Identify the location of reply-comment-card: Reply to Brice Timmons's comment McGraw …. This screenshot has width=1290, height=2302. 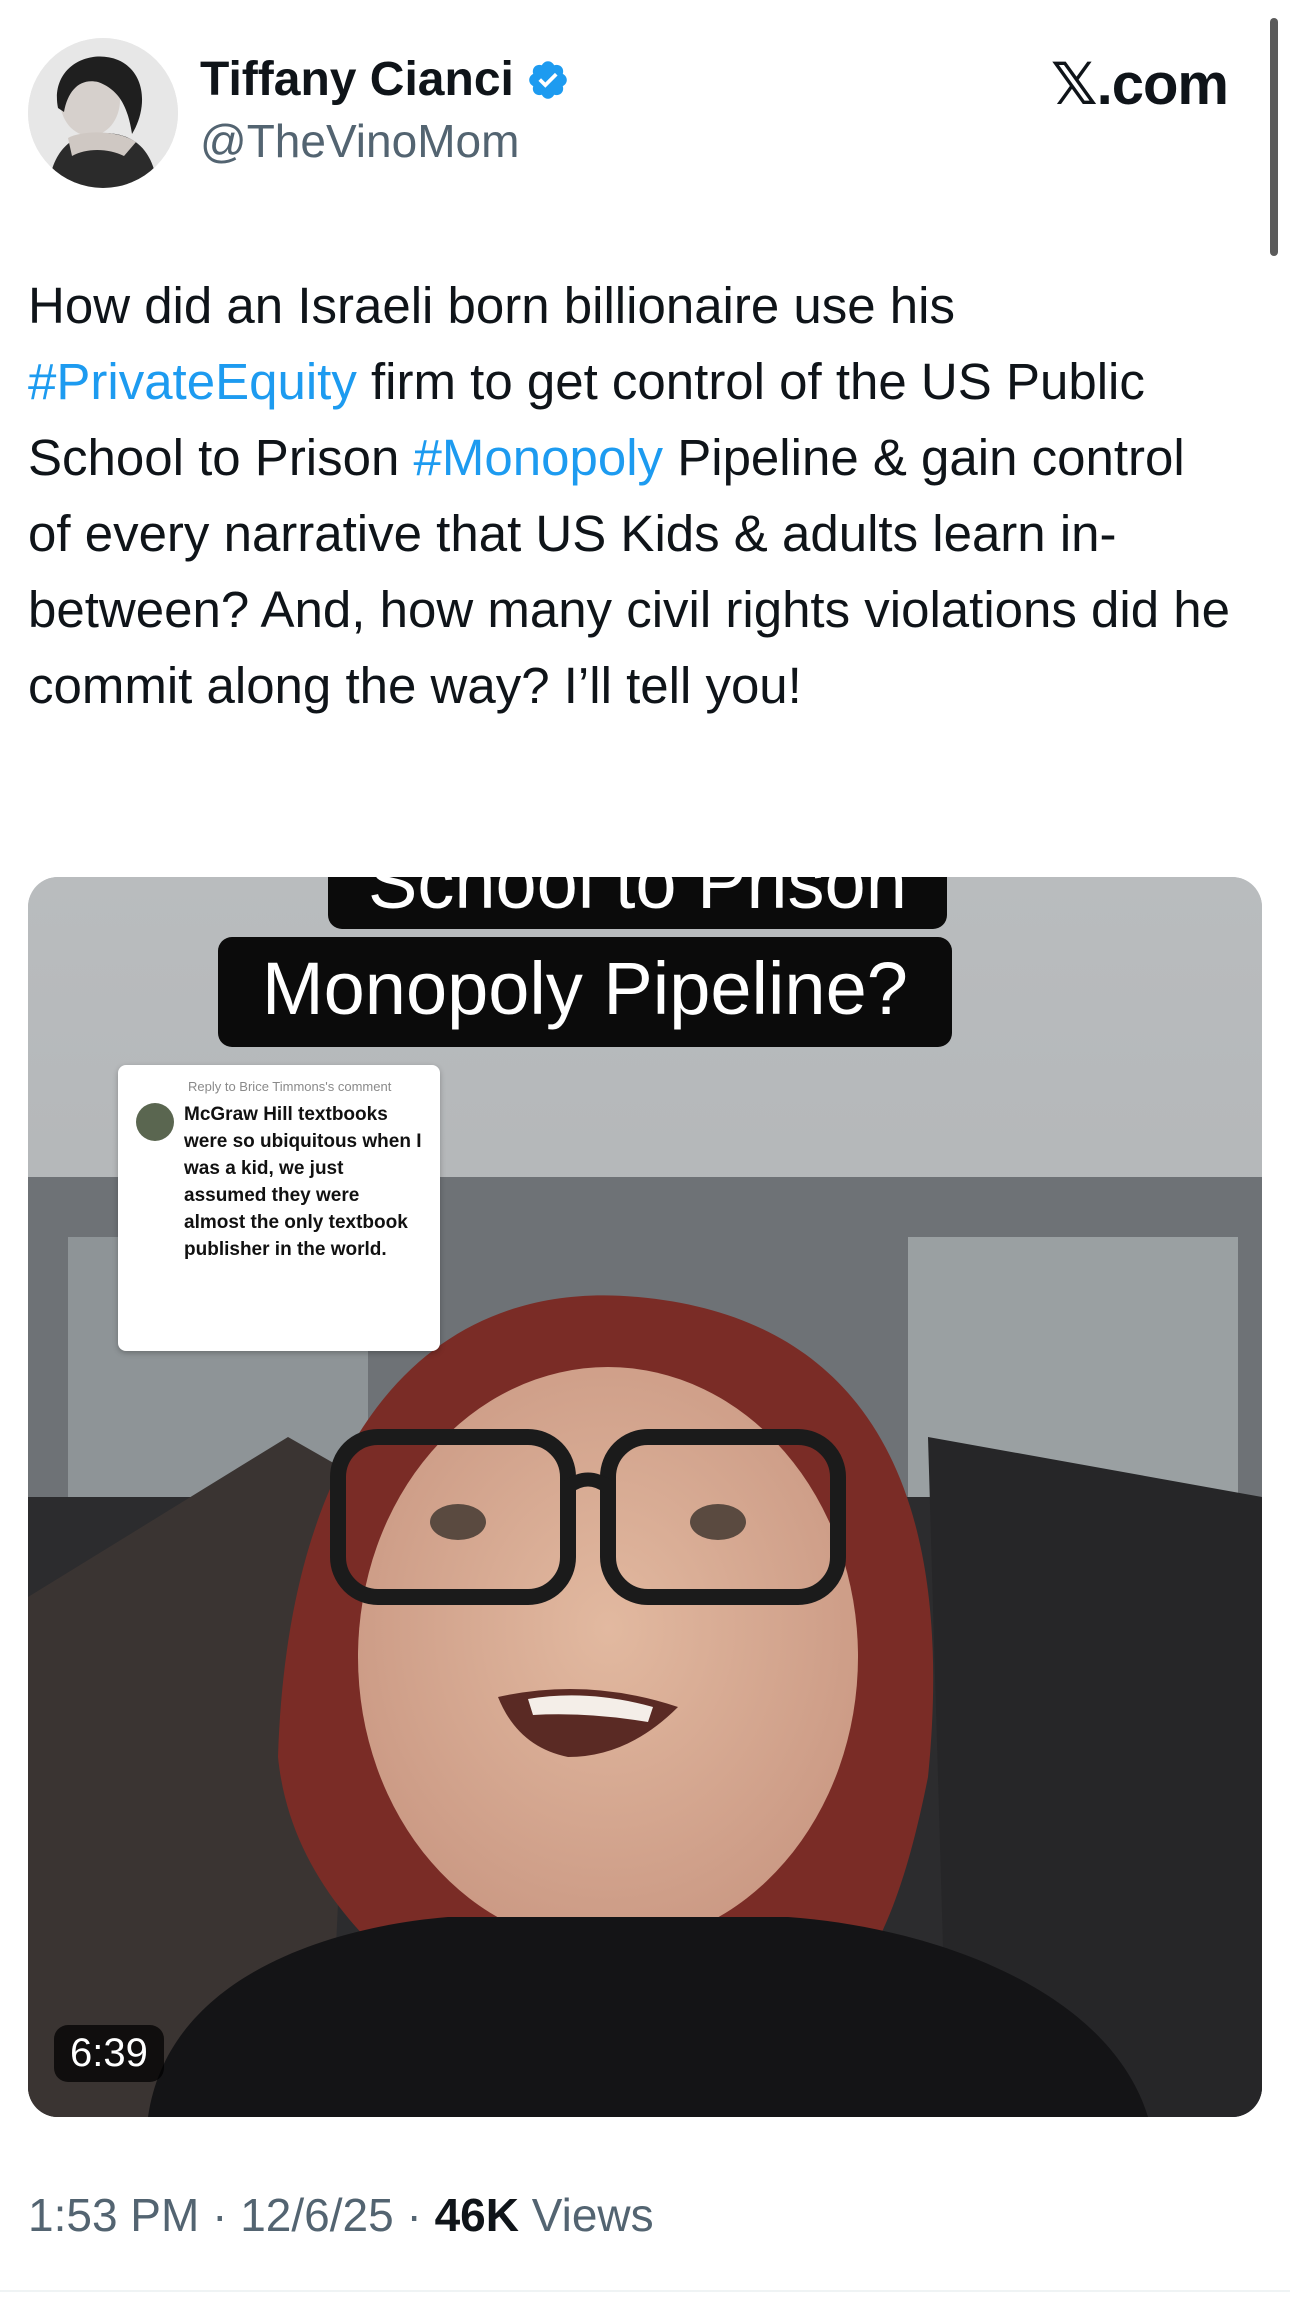
(279, 1208).